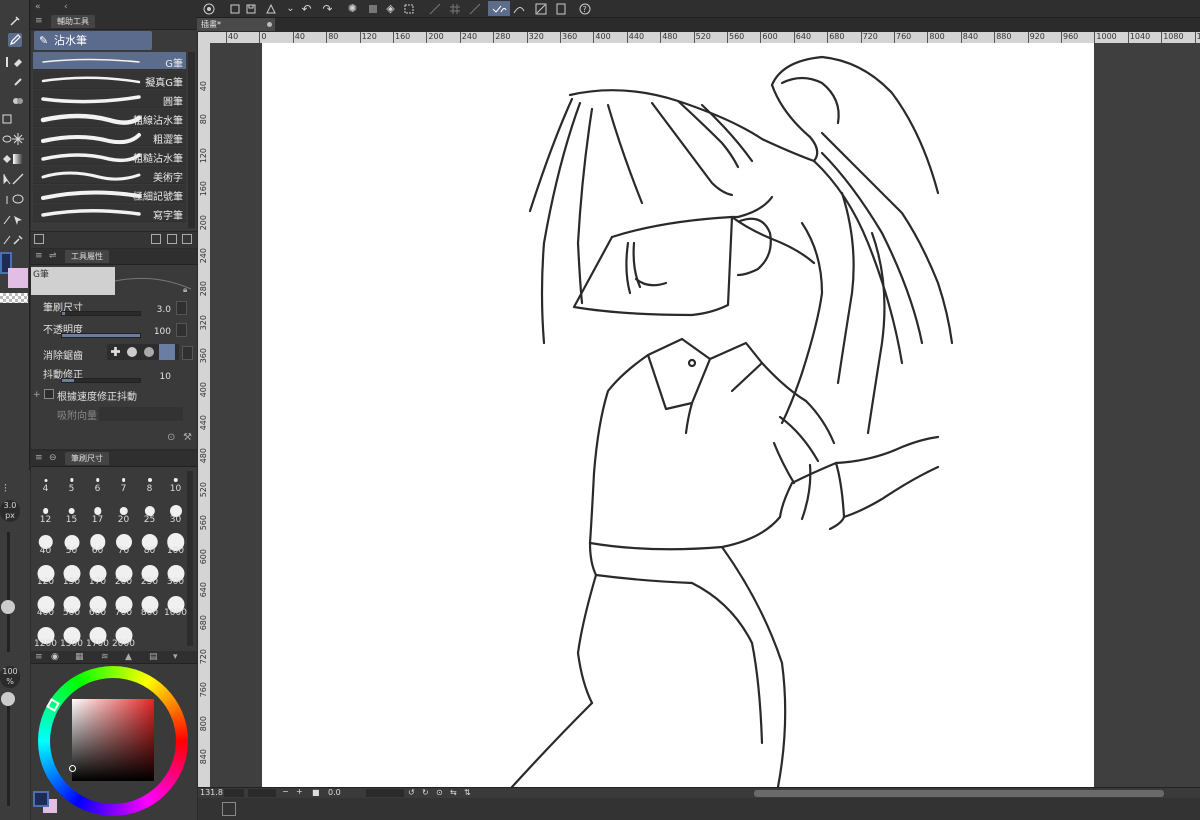 This screenshot has width=1200, height=820. Describe the element at coordinates (270, 8) in the screenshot. I see `export-icon` at that location.